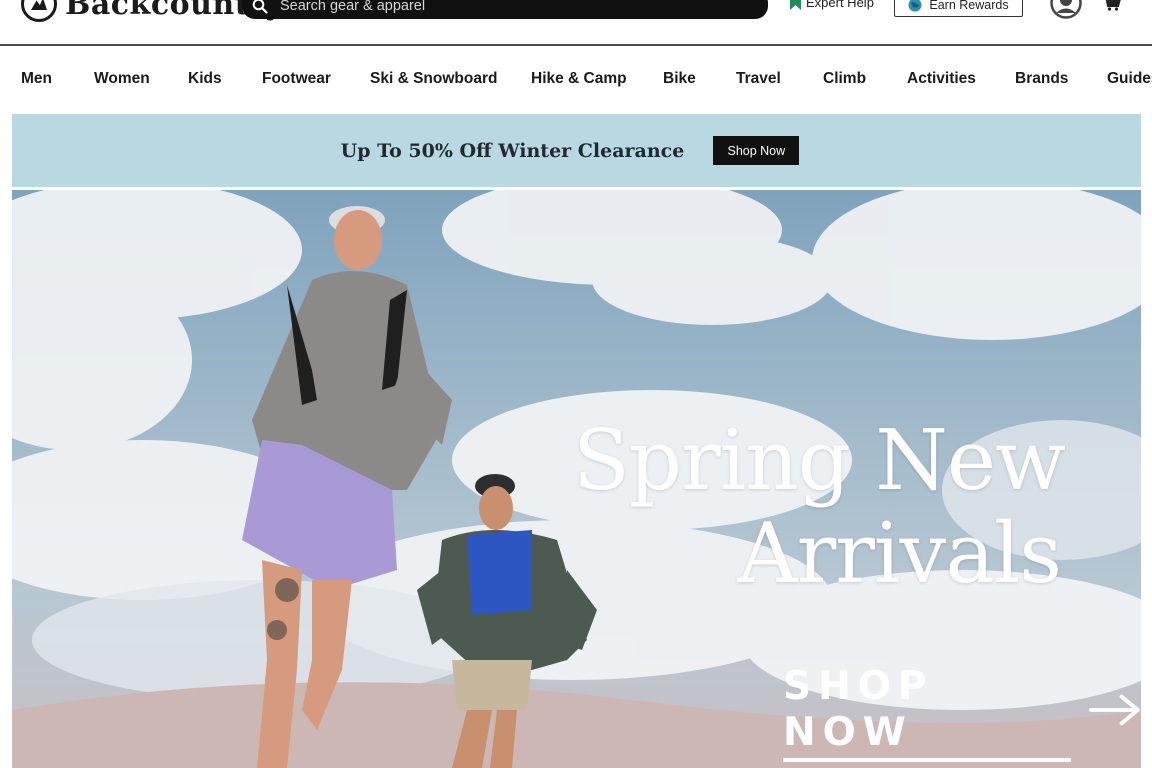  Describe the element at coordinates (969, 6) in the screenshot. I see `earn-rewards-label: Earn Rewards` at that location.